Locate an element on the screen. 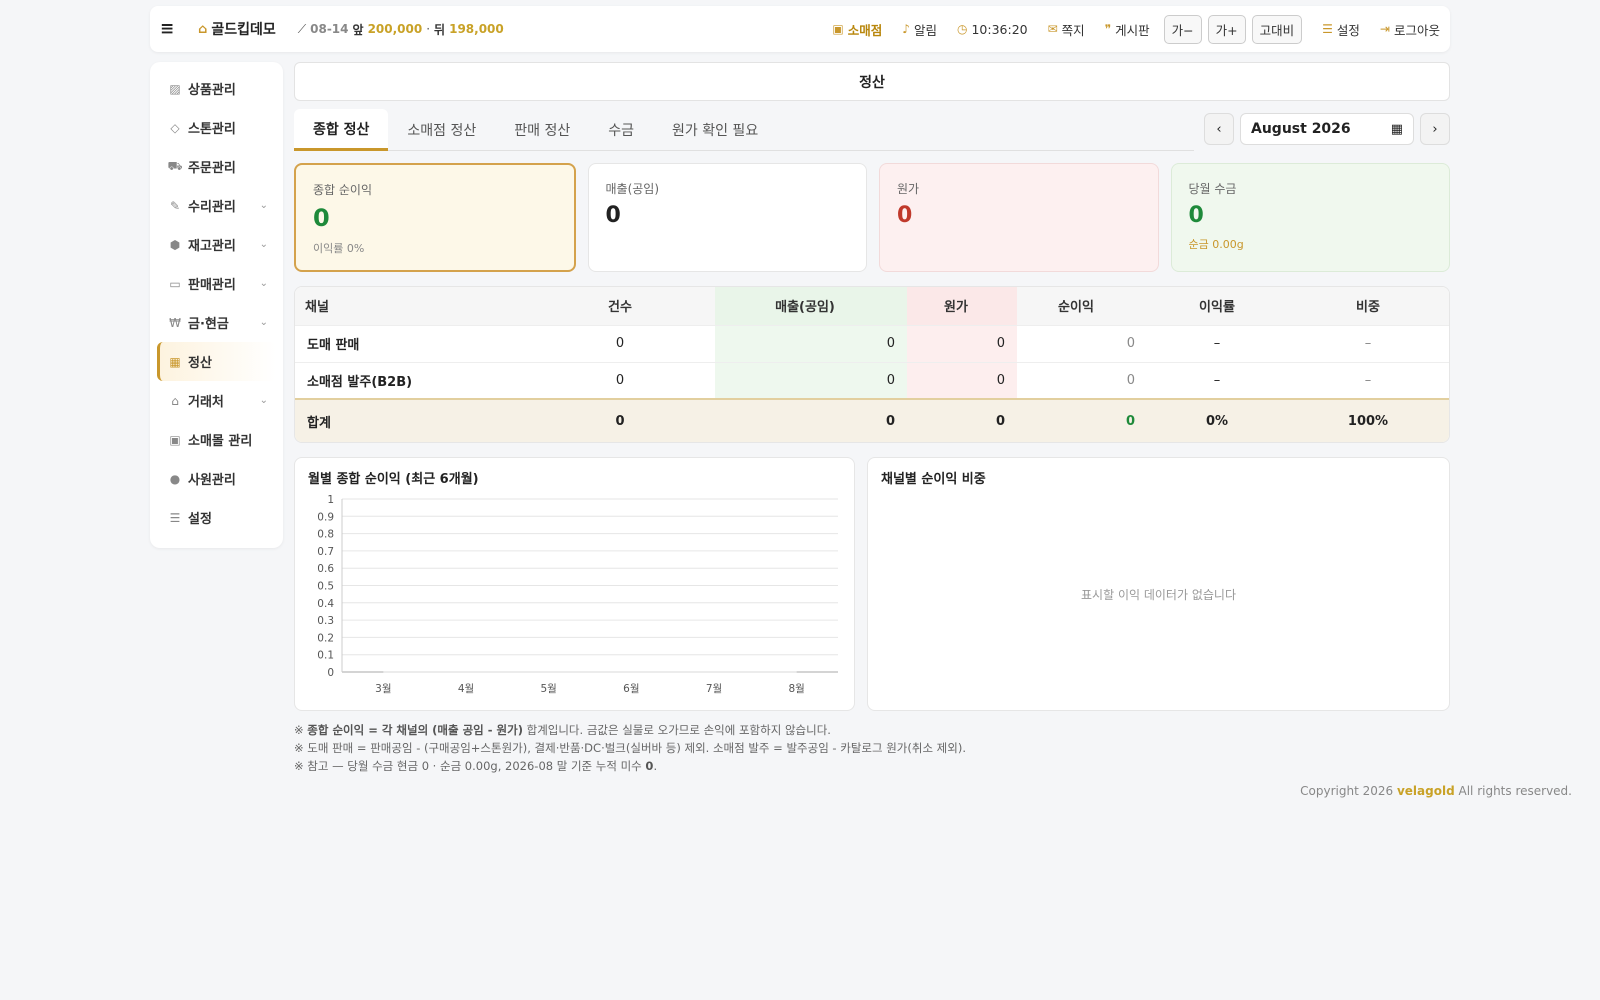  cell-total-cost: 0 is located at coordinates (962, 420).